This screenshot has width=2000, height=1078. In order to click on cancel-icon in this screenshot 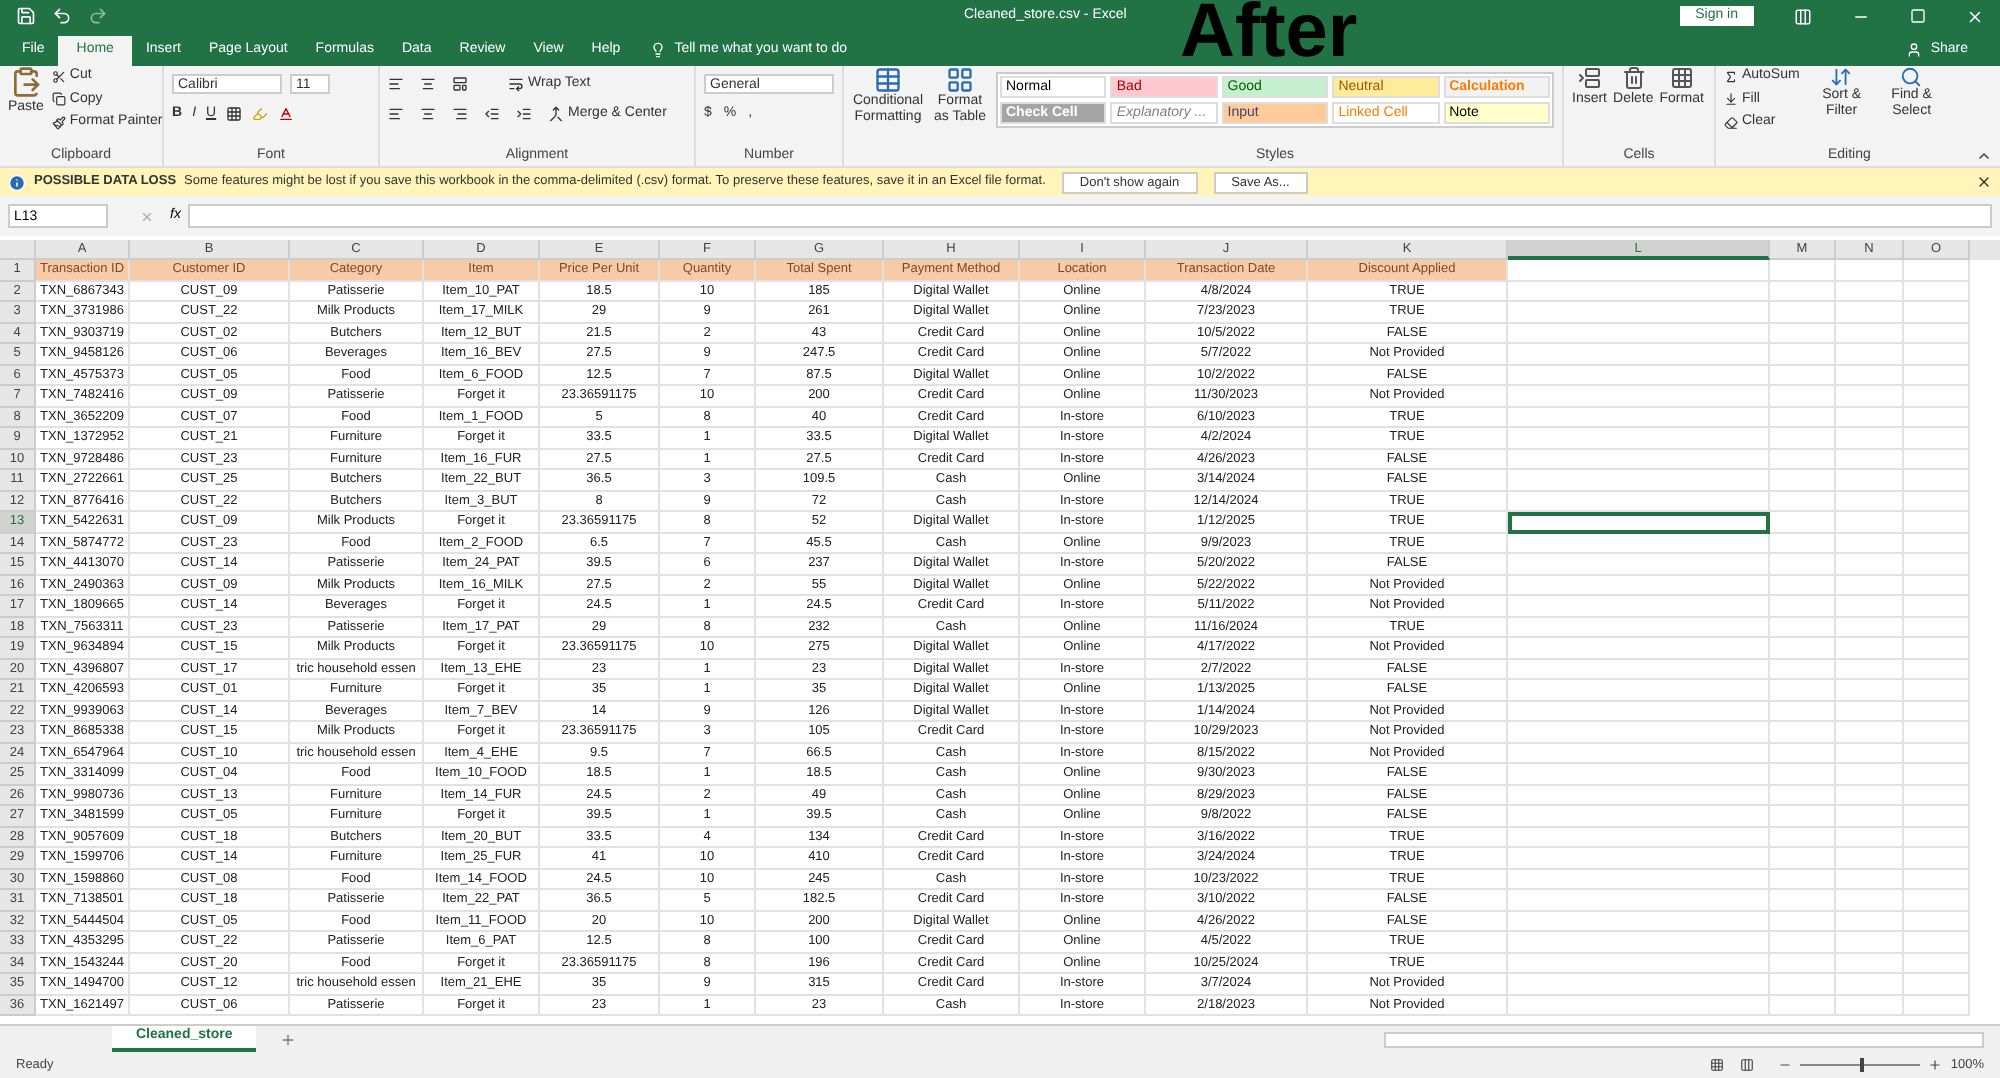, I will do `click(147, 216)`.